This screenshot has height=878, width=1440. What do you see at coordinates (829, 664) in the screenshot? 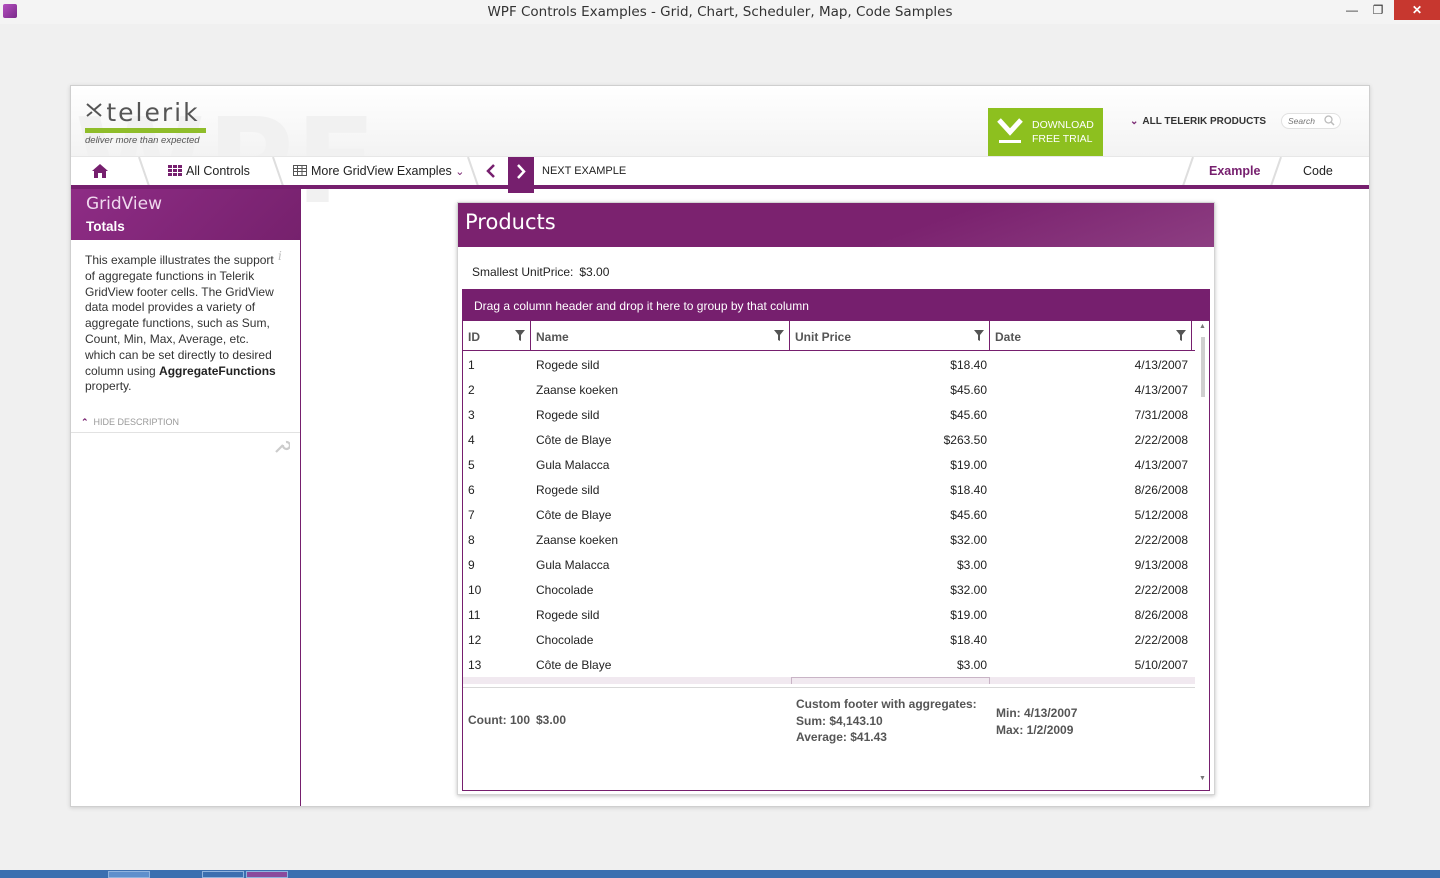
I see `table-row: 13 Côte de Blaye $3.00 5/10/2007` at bounding box center [829, 664].